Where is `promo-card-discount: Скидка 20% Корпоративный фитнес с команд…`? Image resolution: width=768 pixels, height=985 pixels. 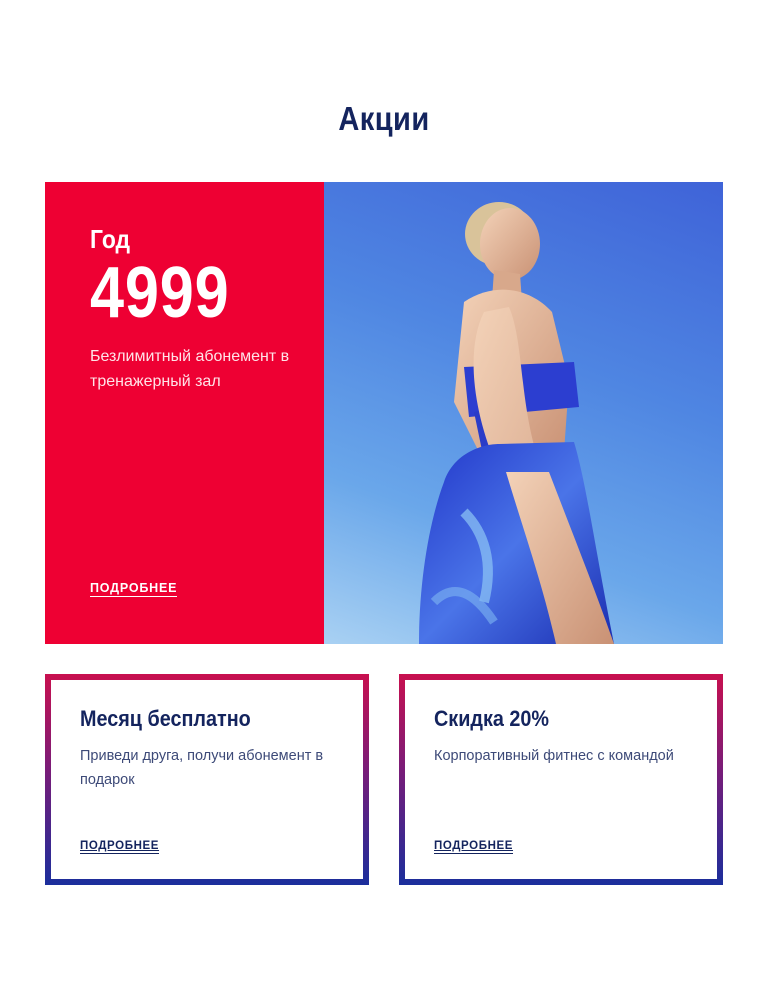 promo-card-discount: Скидка 20% Корпоративный фитнес с команд… is located at coordinates (561, 779).